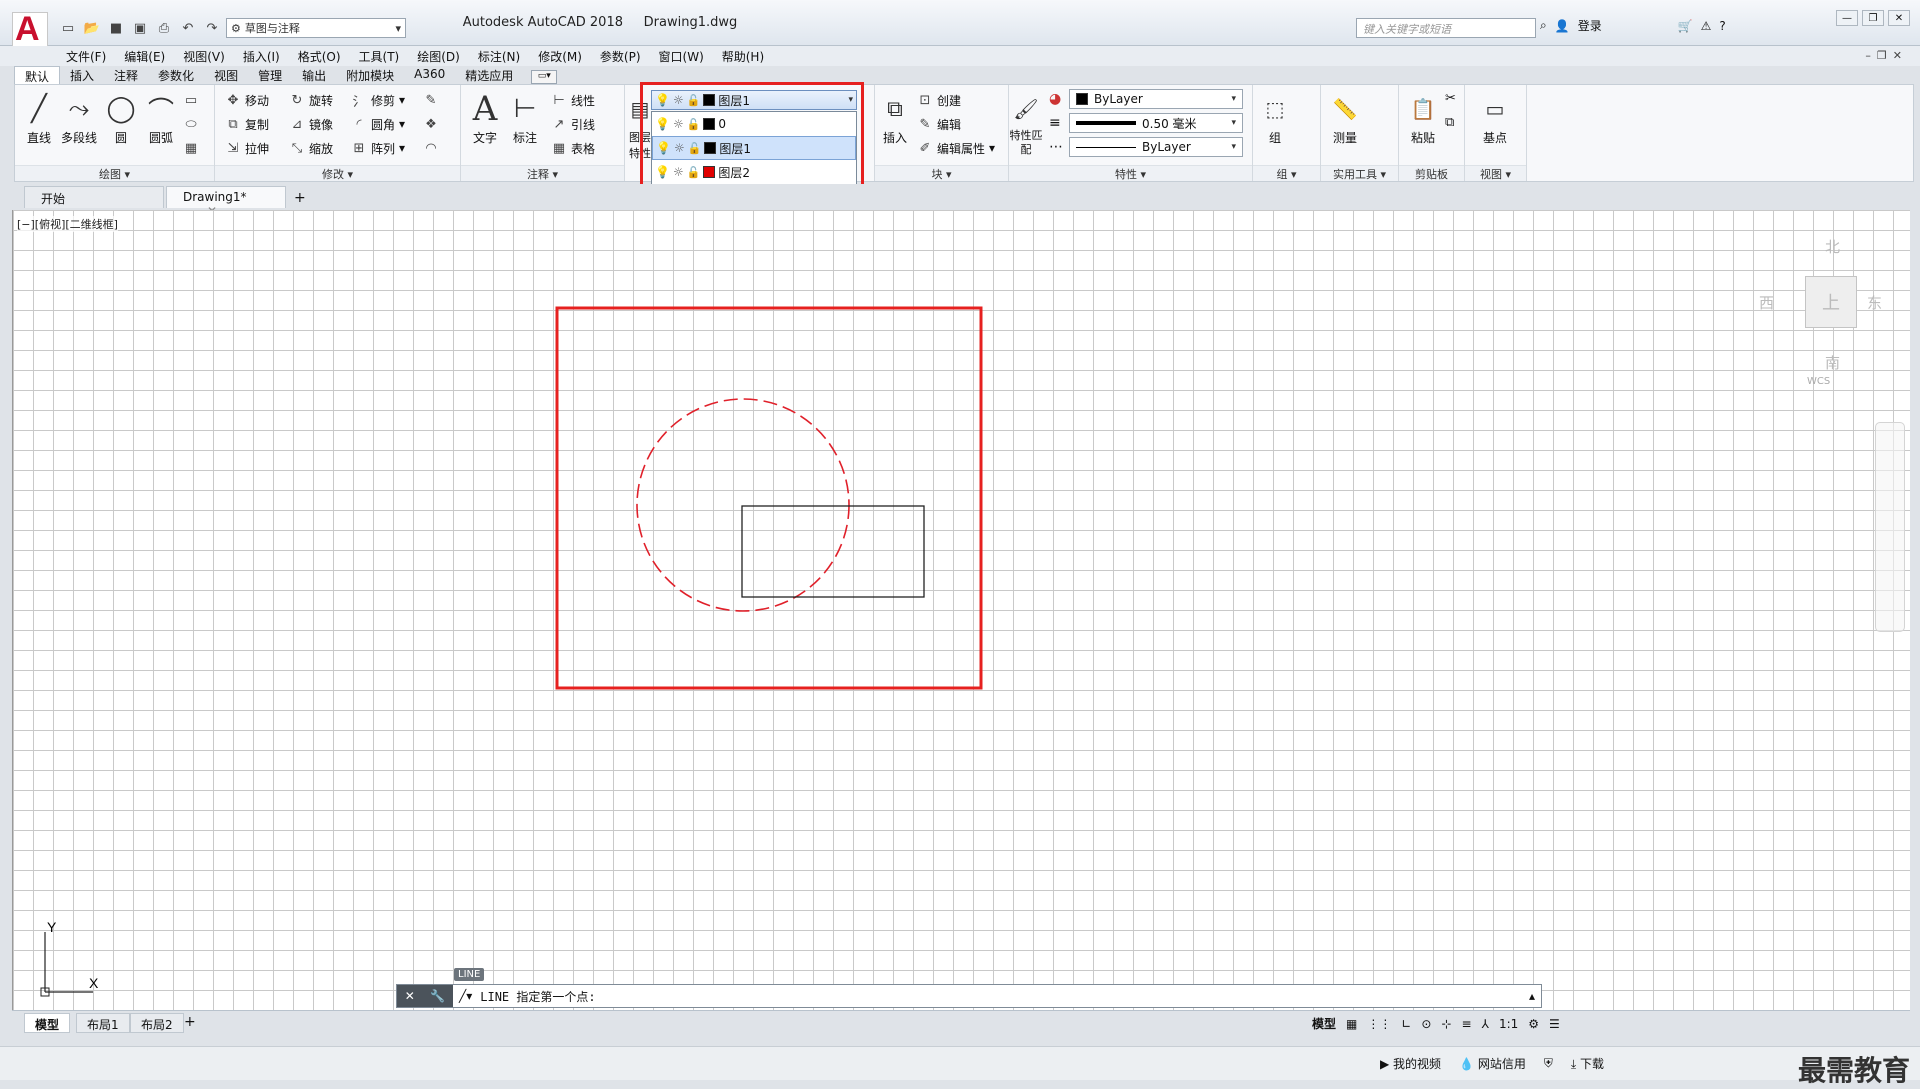  I want to click on rectangle-shape, so click(833, 551).